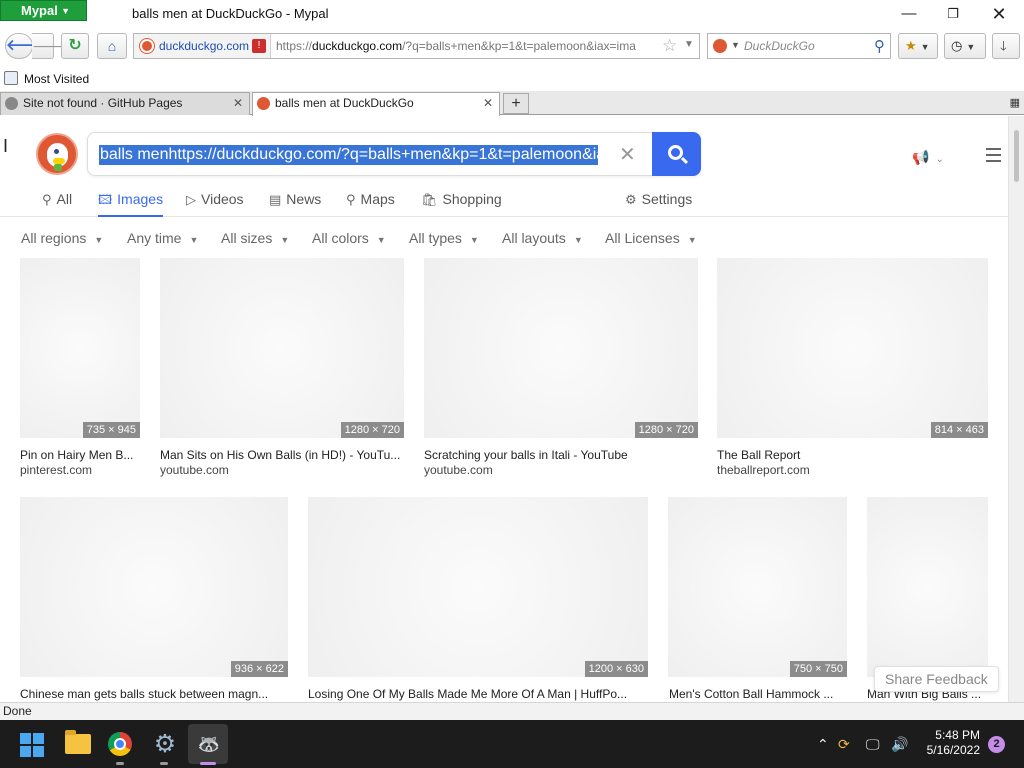 The width and height of the screenshot is (1024, 768). What do you see at coordinates (651, 238) in the screenshot?
I see `filter-licenses: All Licenses ▼` at bounding box center [651, 238].